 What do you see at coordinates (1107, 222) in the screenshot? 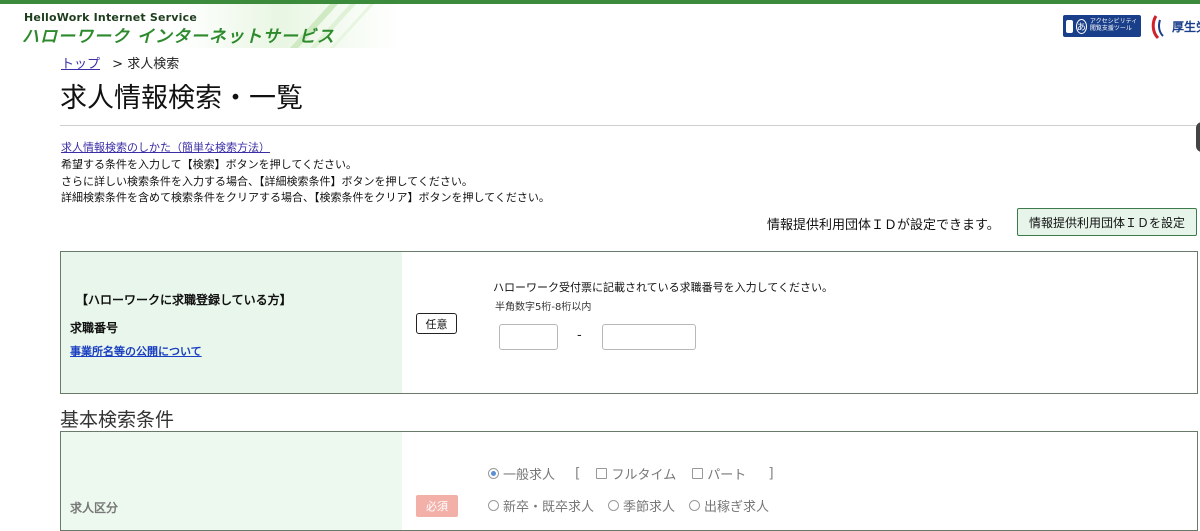
I see `set-info-id-button: 情報提供利用団体ＩＤを設定` at bounding box center [1107, 222].